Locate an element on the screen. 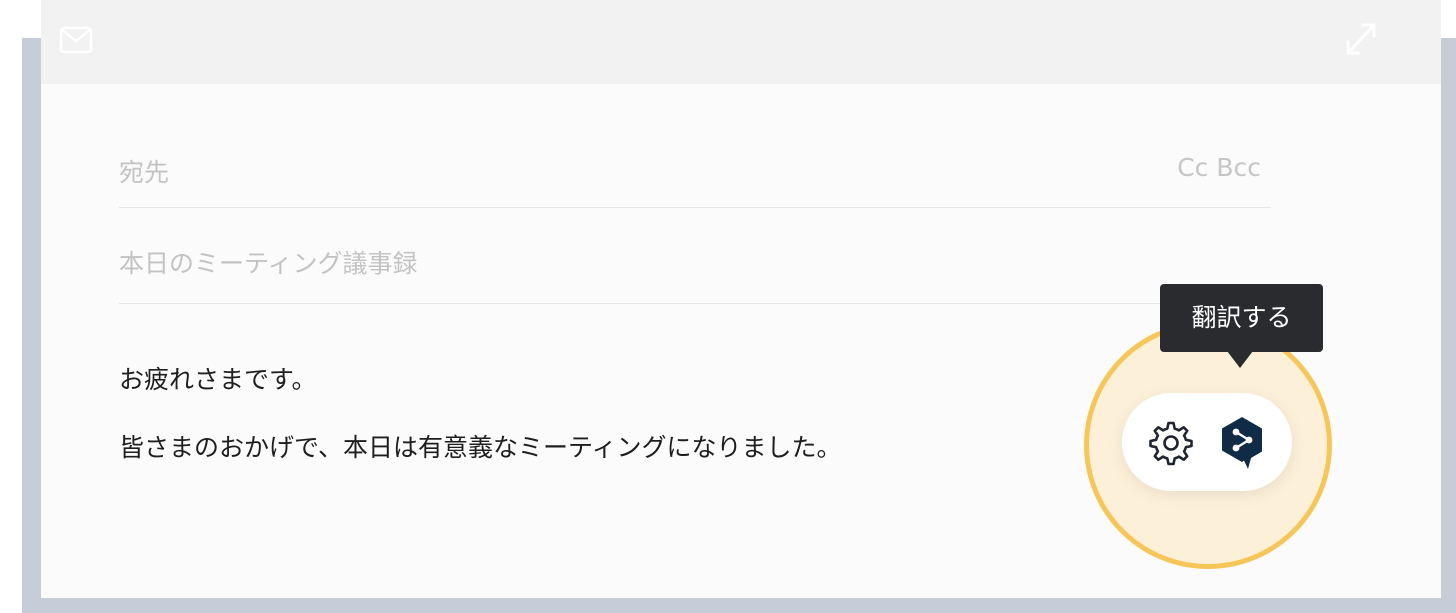 The width and height of the screenshot is (1456, 613). to-field: 宛先 Cc Bcc is located at coordinates (695, 174).